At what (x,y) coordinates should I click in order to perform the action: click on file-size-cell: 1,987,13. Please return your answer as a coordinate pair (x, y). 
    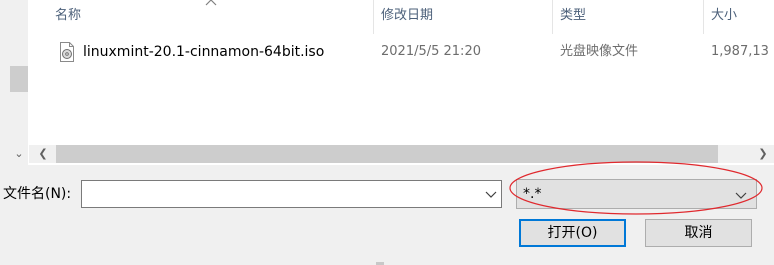
    Looking at the image, I should click on (740, 51).